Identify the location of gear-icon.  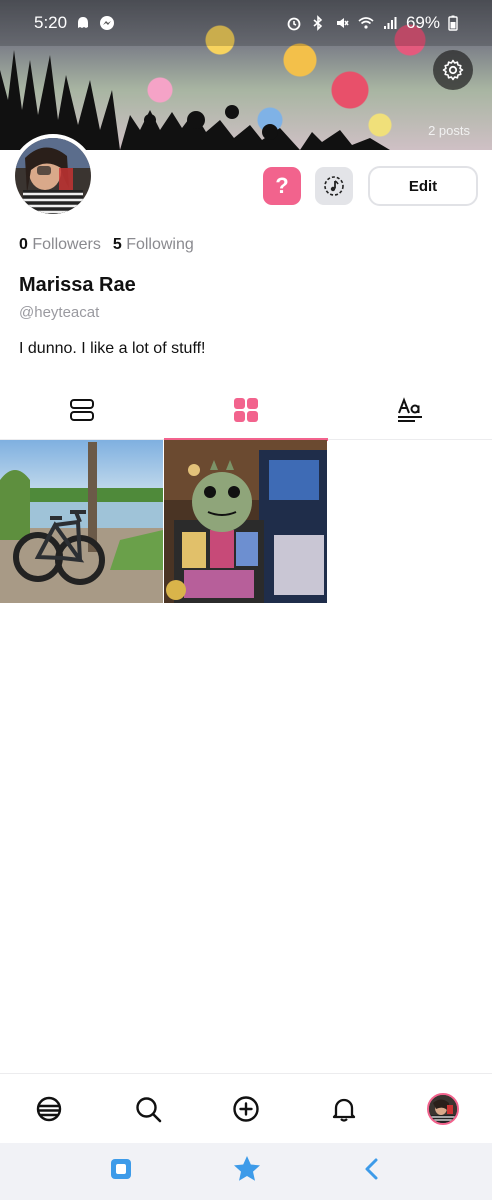
(453, 70).